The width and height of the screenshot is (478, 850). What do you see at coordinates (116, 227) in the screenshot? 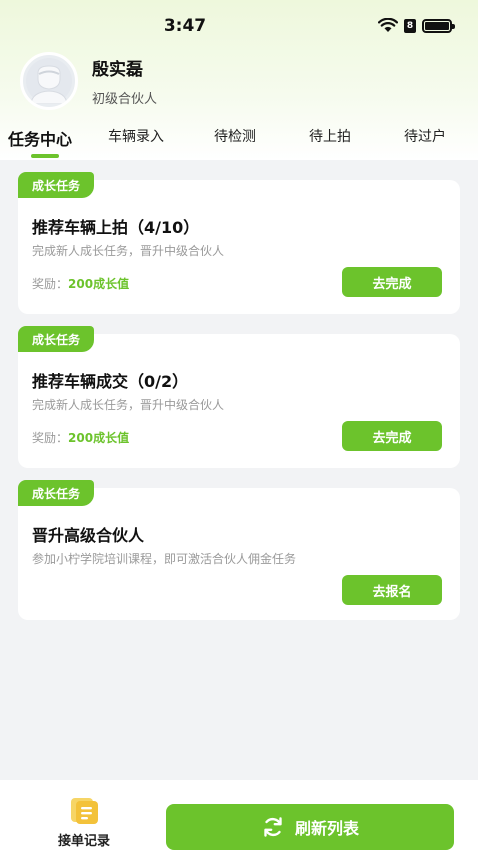
I see `task-title: 推荐车辆上拍（4/10）` at bounding box center [116, 227].